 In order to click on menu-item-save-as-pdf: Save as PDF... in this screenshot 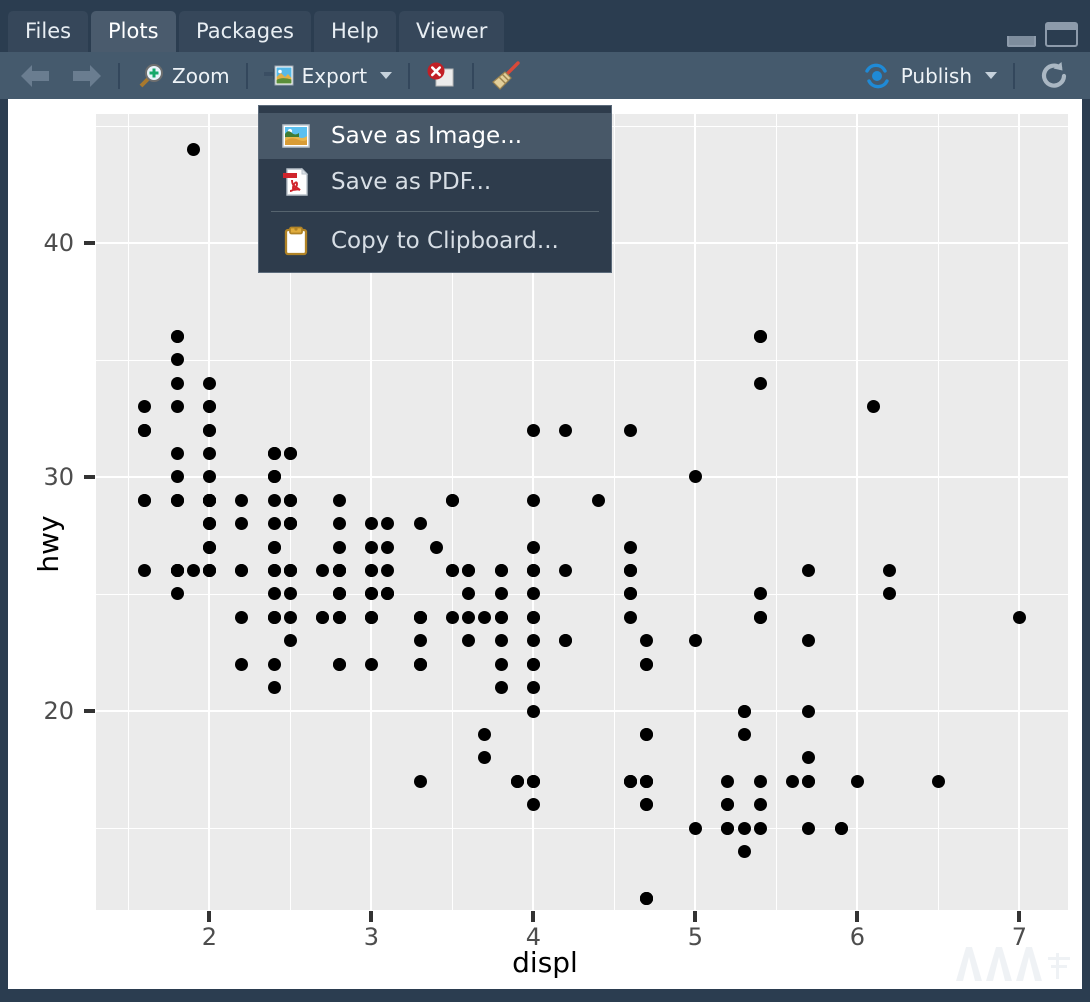, I will do `click(435, 182)`.